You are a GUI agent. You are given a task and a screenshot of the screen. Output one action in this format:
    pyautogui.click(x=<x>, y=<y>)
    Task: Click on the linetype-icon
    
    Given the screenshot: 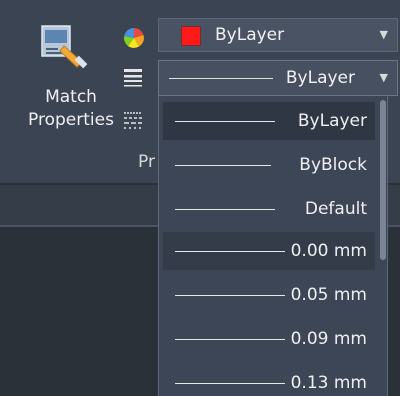 What is the action you would take?
    pyautogui.click(x=134, y=120)
    